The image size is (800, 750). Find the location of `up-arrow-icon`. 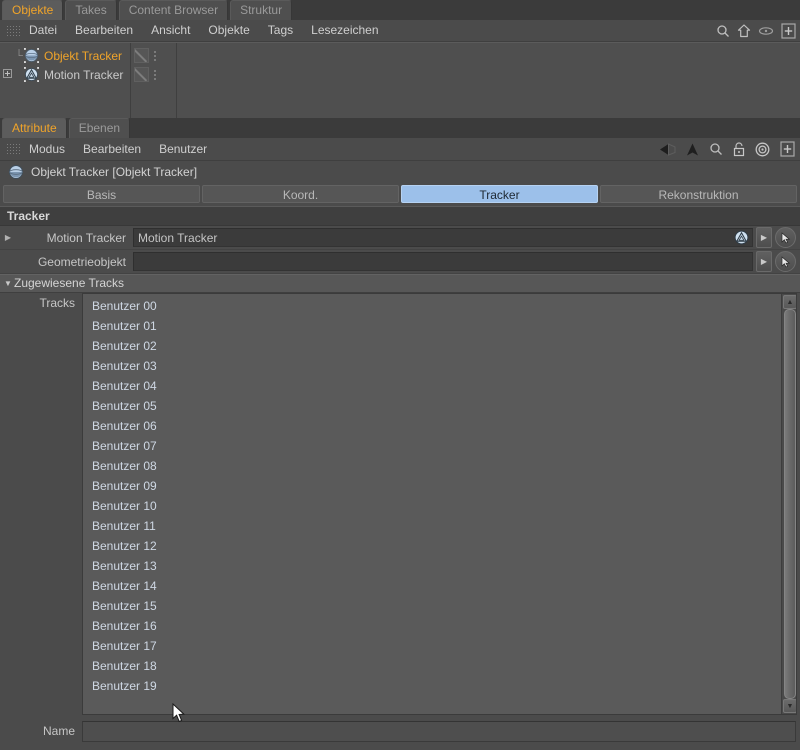

up-arrow-icon is located at coordinates (692, 149).